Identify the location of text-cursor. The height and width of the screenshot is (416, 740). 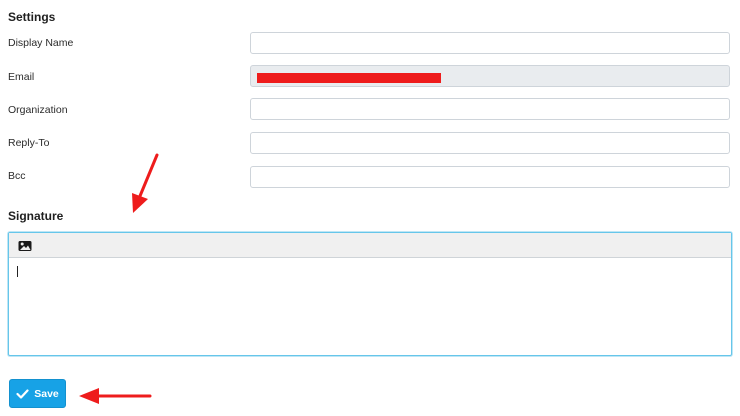
(17, 271).